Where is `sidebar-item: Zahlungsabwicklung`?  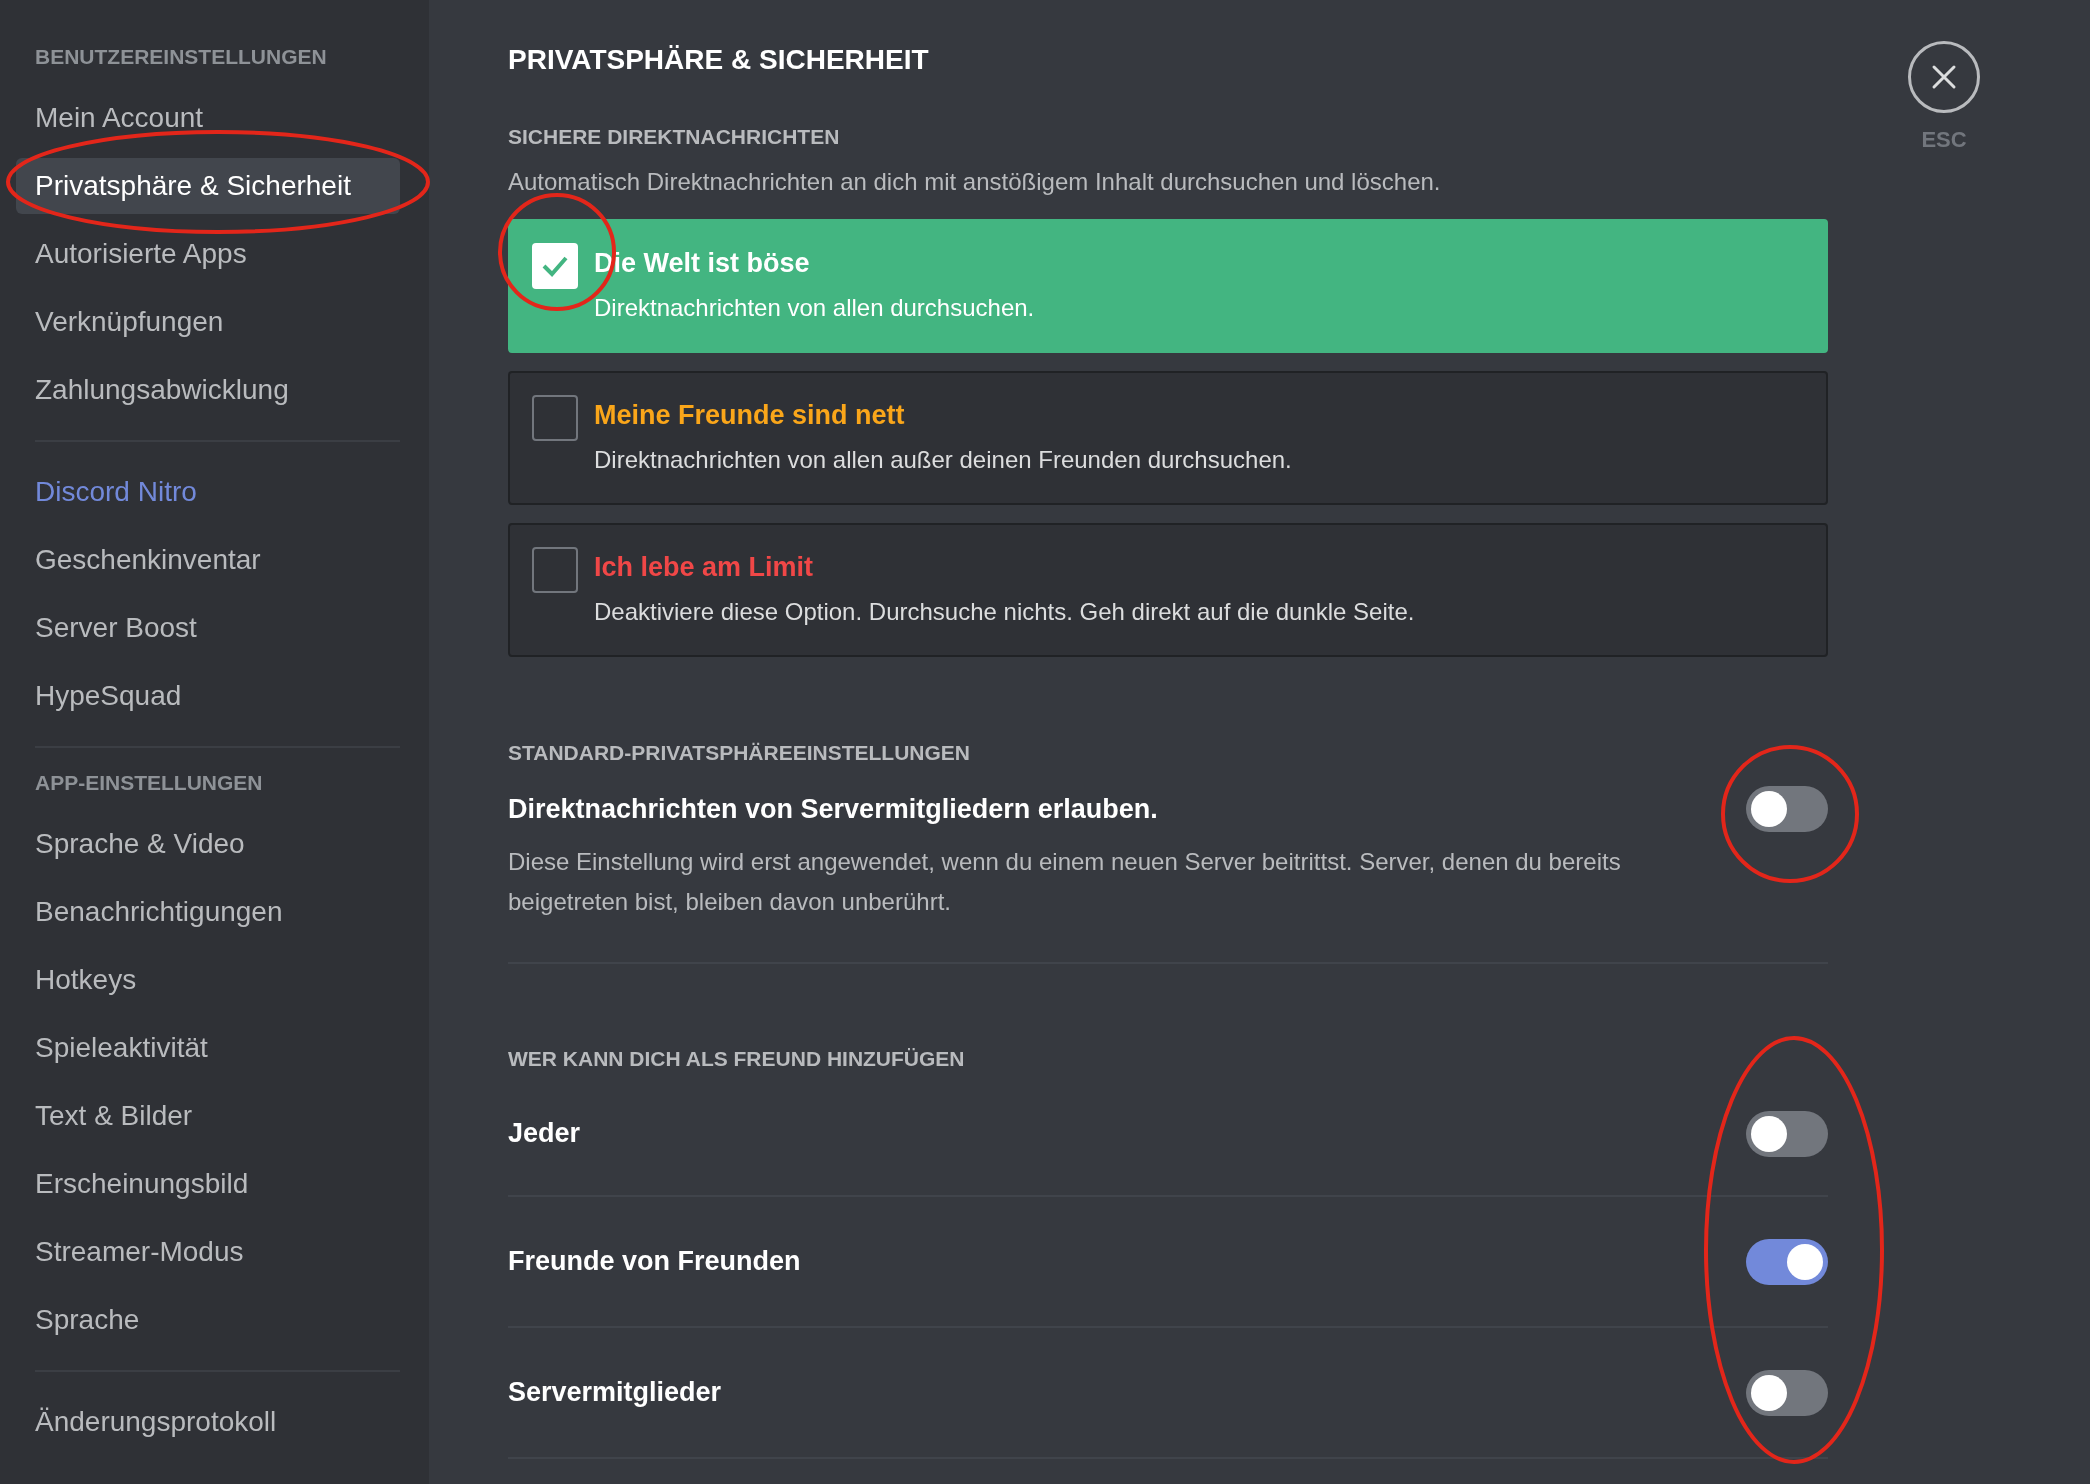
sidebar-item: Zahlungsabwicklung is located at coordinates (208, 390).